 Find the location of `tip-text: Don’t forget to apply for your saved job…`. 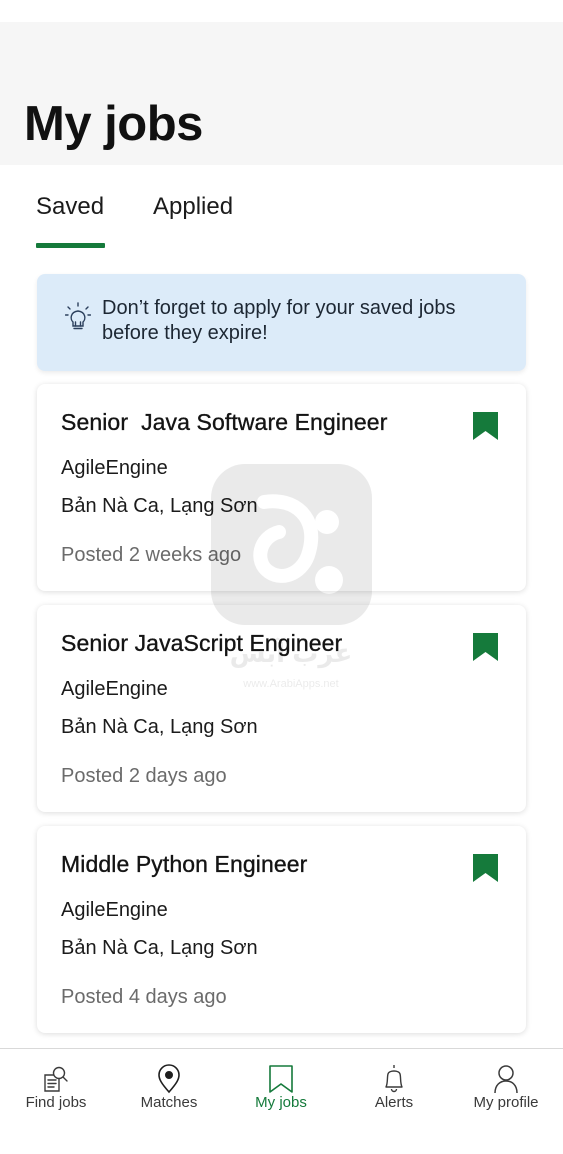

tip-text: Don’t forget to apply for your saved job… is located at coordinates (279, 320).